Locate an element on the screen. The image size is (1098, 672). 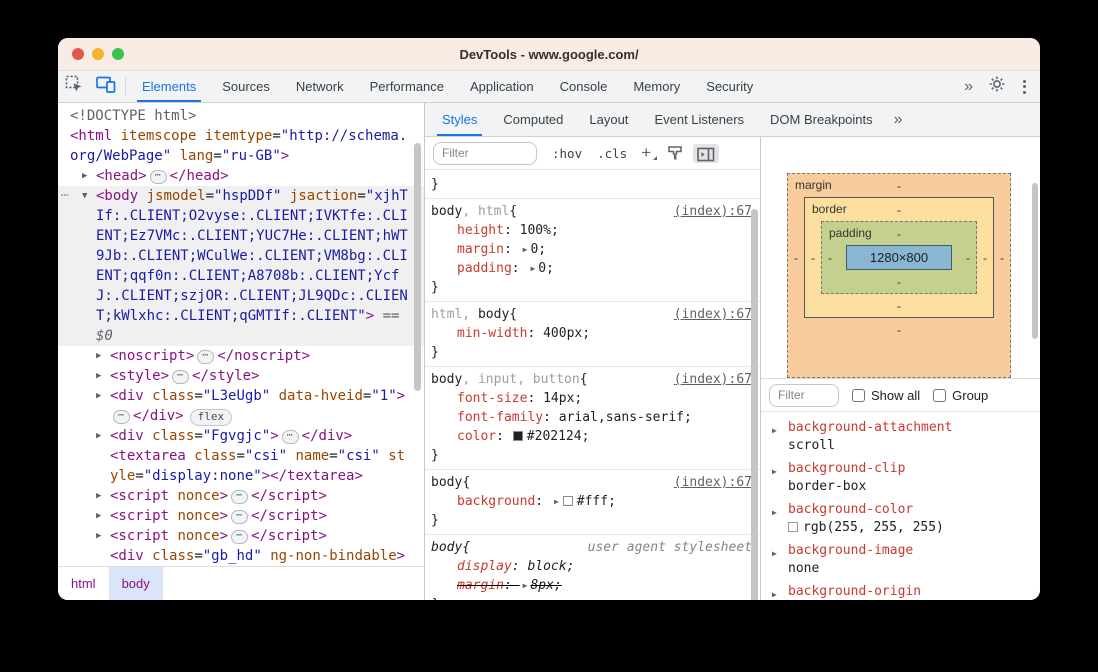
tab-sources: Sources is located at coordinates (246, 86).